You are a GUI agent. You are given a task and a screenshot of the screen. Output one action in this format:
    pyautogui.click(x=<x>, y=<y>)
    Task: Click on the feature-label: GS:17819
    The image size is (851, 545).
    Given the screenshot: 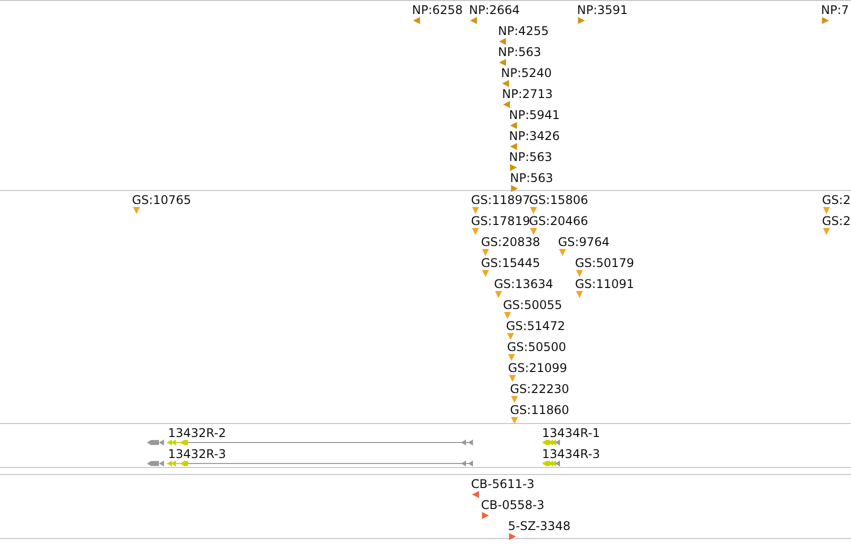 What is the action you would take?
    pyautogui.click(x=500, y=221)
    